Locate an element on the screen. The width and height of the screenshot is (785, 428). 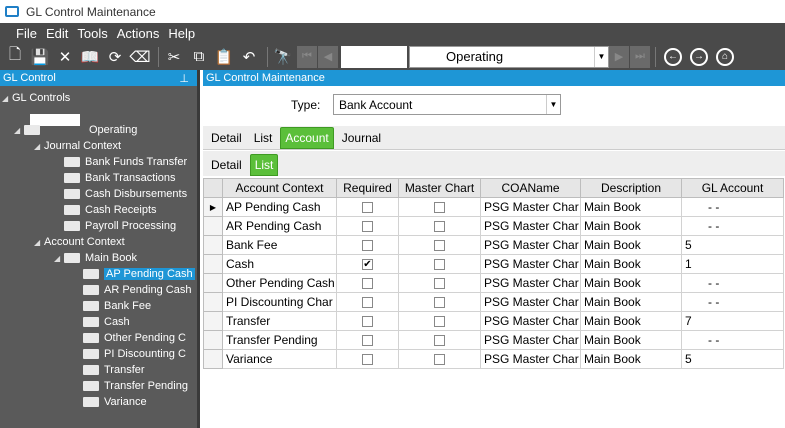
tree-item-account: PI Discounting C is located at coordinates (134, 354).